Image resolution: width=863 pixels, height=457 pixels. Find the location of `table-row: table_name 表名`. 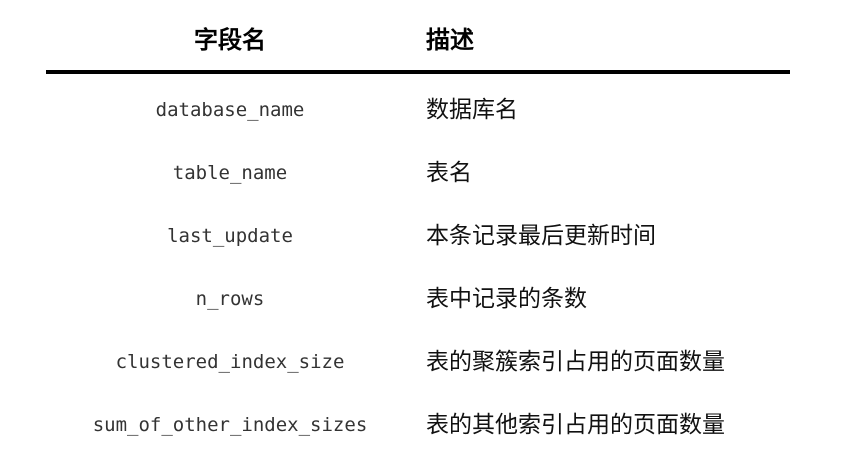

table-row: table_name 表名 is located at coordinates (418, 173).